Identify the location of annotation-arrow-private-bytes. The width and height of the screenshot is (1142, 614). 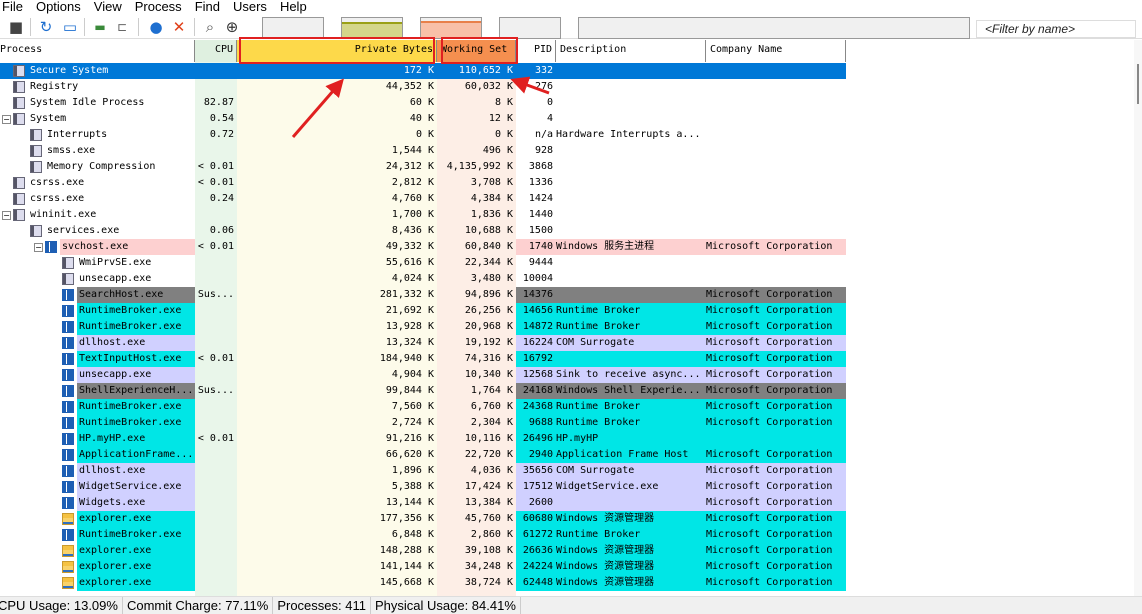
(317, 108).